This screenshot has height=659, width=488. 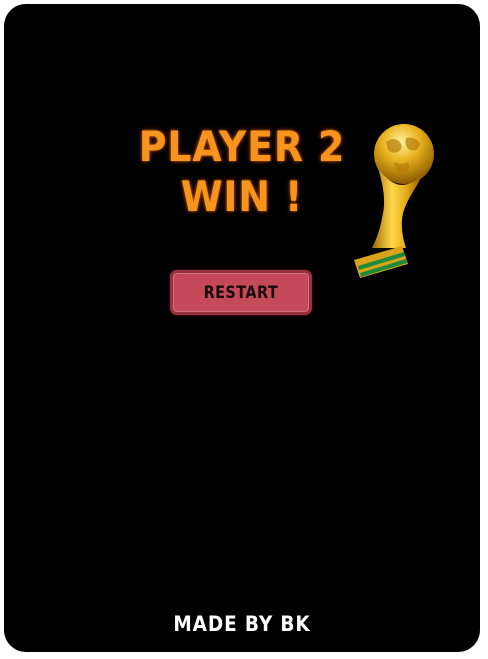 What do you see at coordinates (242, 196) in the screenshot?
I see `result-line-win: WIN !` at bounding box center [242, 196].